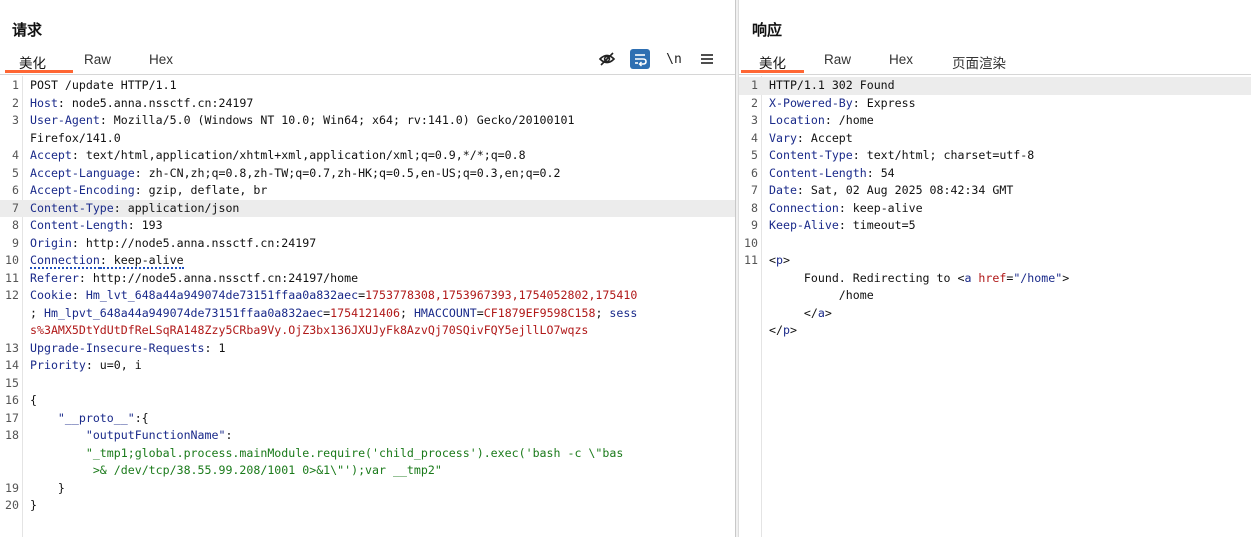  I want to click on request-title: 请求, so click(27, 30).